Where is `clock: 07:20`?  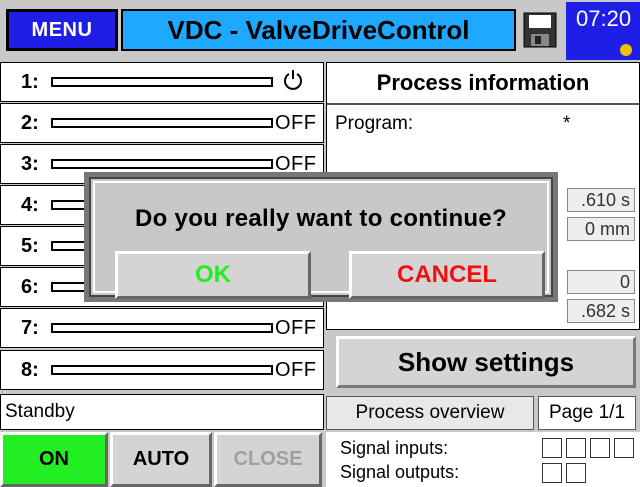 clock: 07:20 is located at coordinates (603, 31).